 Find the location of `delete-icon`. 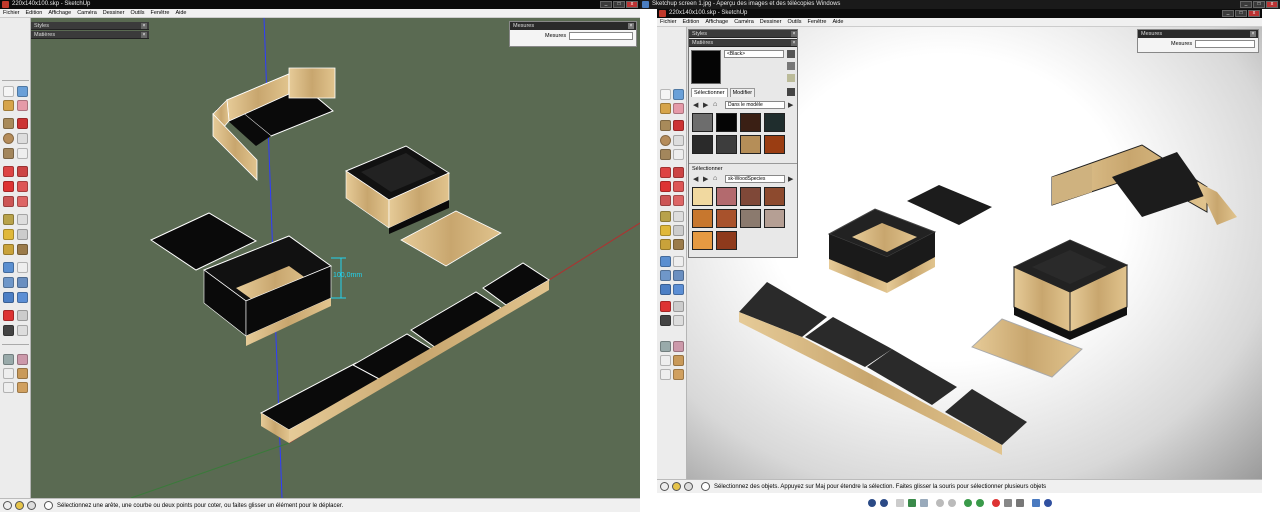

delete-icon is located at coordinates (996, 503).